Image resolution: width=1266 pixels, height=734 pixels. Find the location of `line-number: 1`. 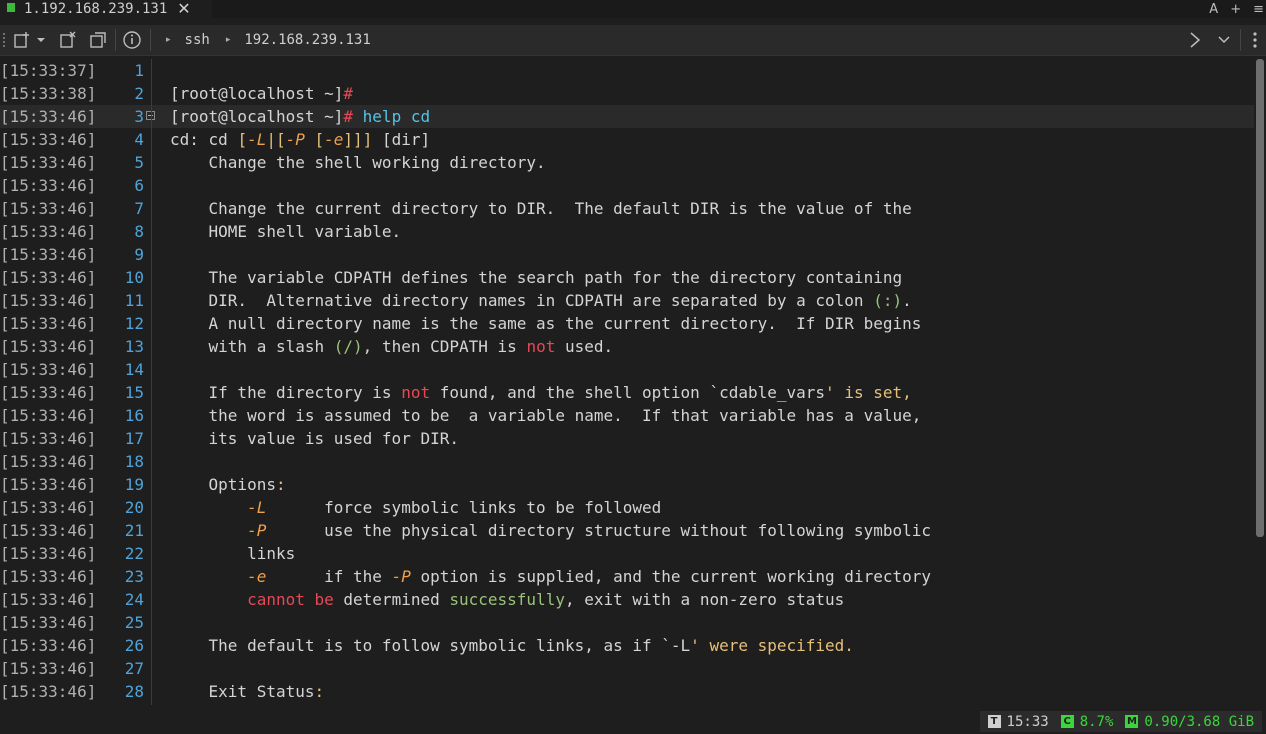

line-number: 1 is located at coordinates (139, 70).